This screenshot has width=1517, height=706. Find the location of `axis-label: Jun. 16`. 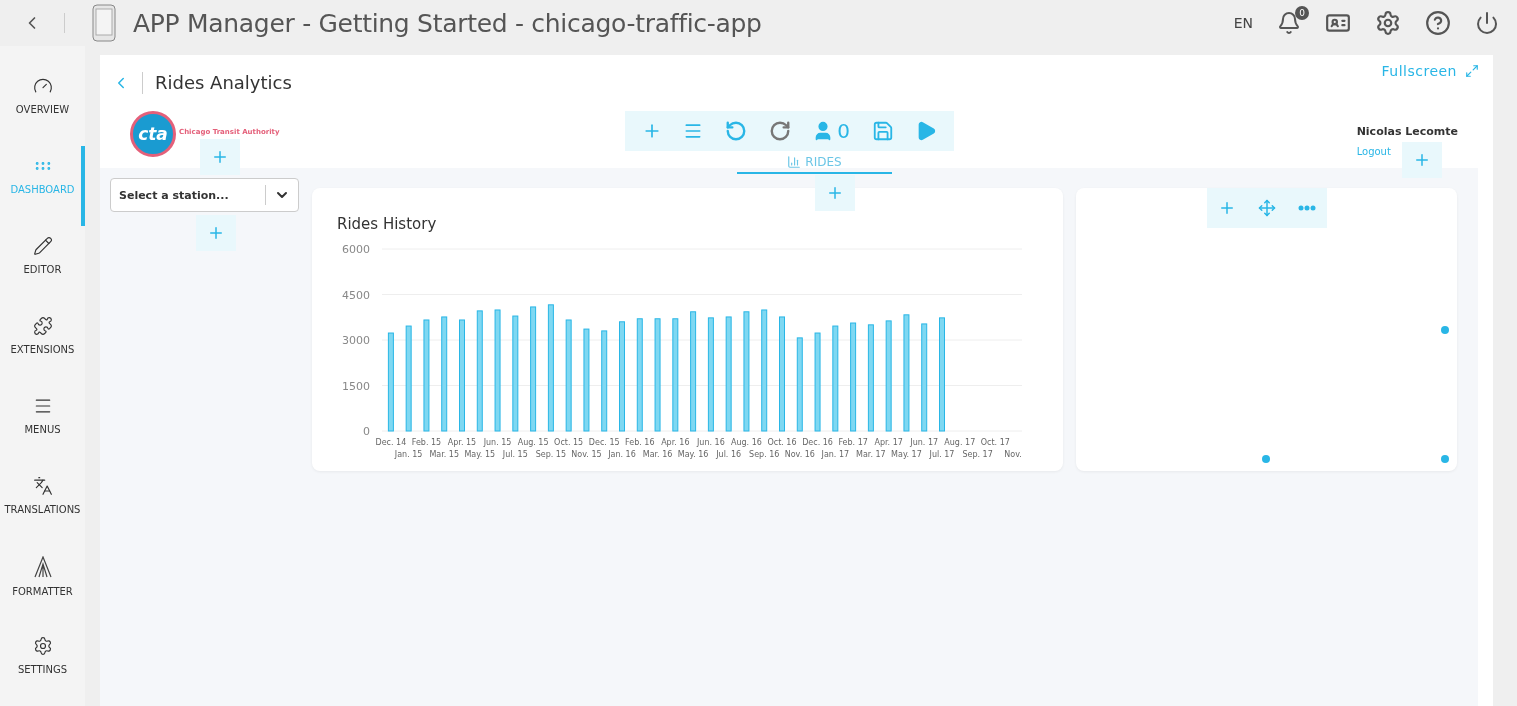

axis-label: Jun. 16 is located at coordinates (711, 442).